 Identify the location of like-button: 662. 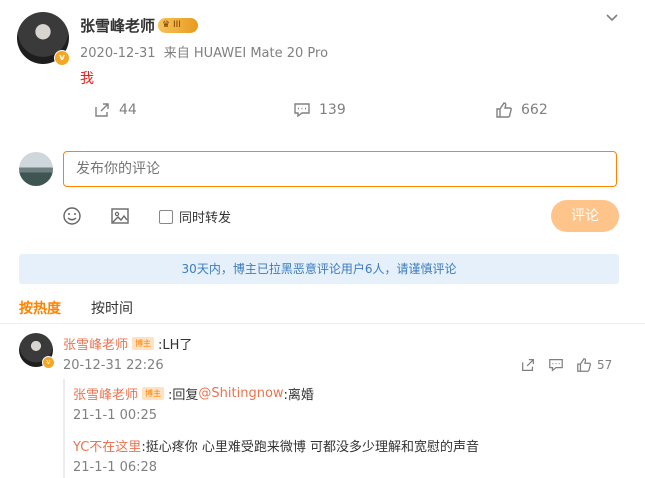
(521, 110).